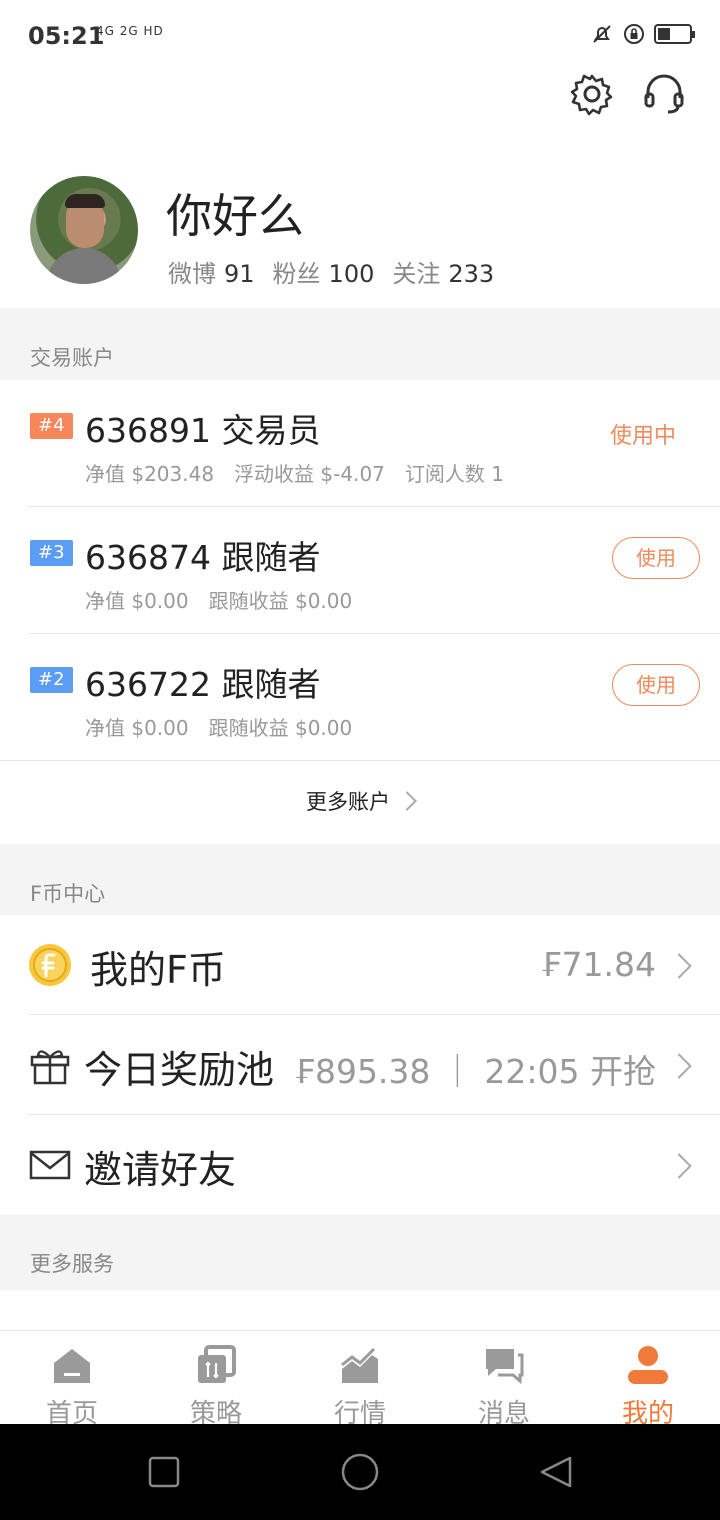 The image size is (720, 1520). What do you see at coordinates (505, 1367) in the screenshot?
I see `message-icon` at bounding box center [505, 1367].